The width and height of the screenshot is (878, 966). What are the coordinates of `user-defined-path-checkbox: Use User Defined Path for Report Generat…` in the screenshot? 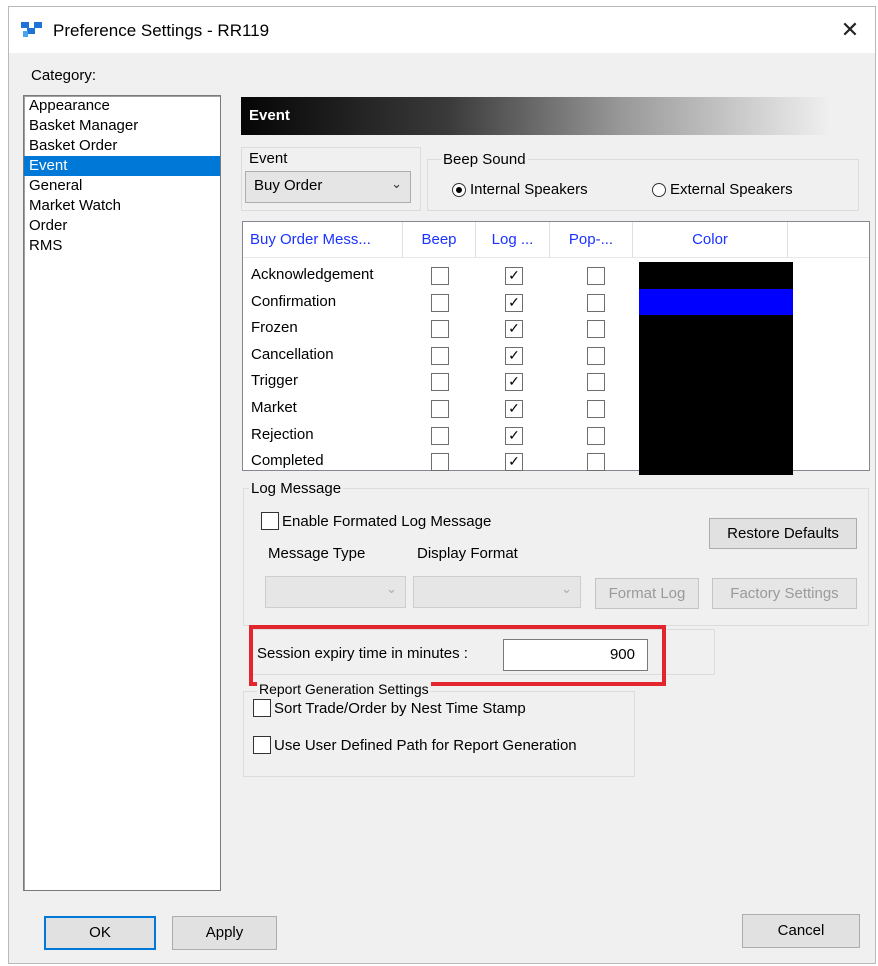 It's located at (415, 745).